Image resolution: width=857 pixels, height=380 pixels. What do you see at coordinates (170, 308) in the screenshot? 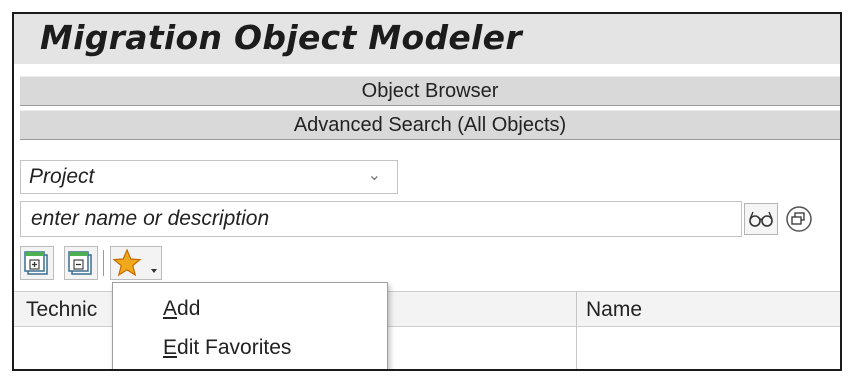
I see `menu-item-add-mnemonic: A` at bounding box center [170, 308].